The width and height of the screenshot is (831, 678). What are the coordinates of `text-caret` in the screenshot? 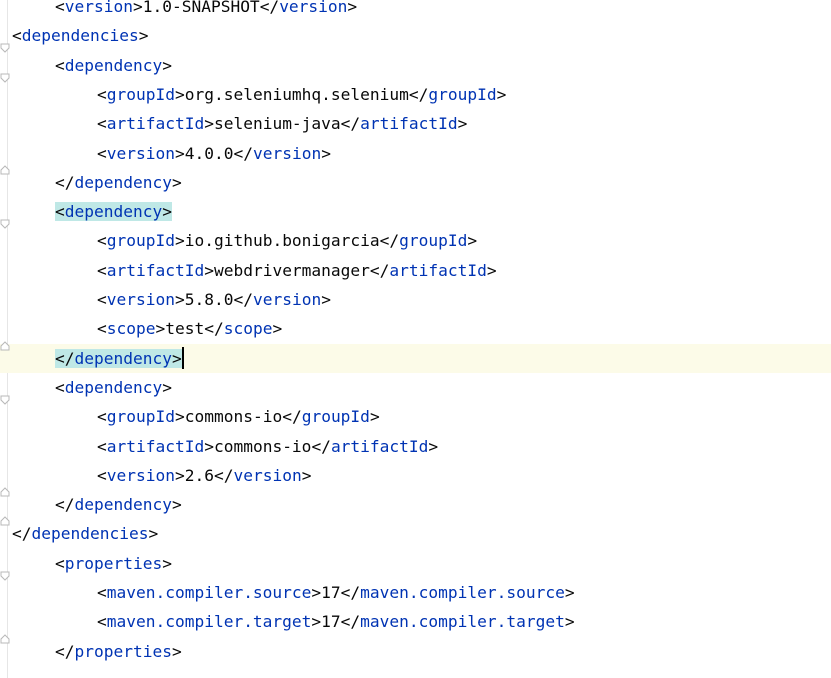 It's located at (182, 357).